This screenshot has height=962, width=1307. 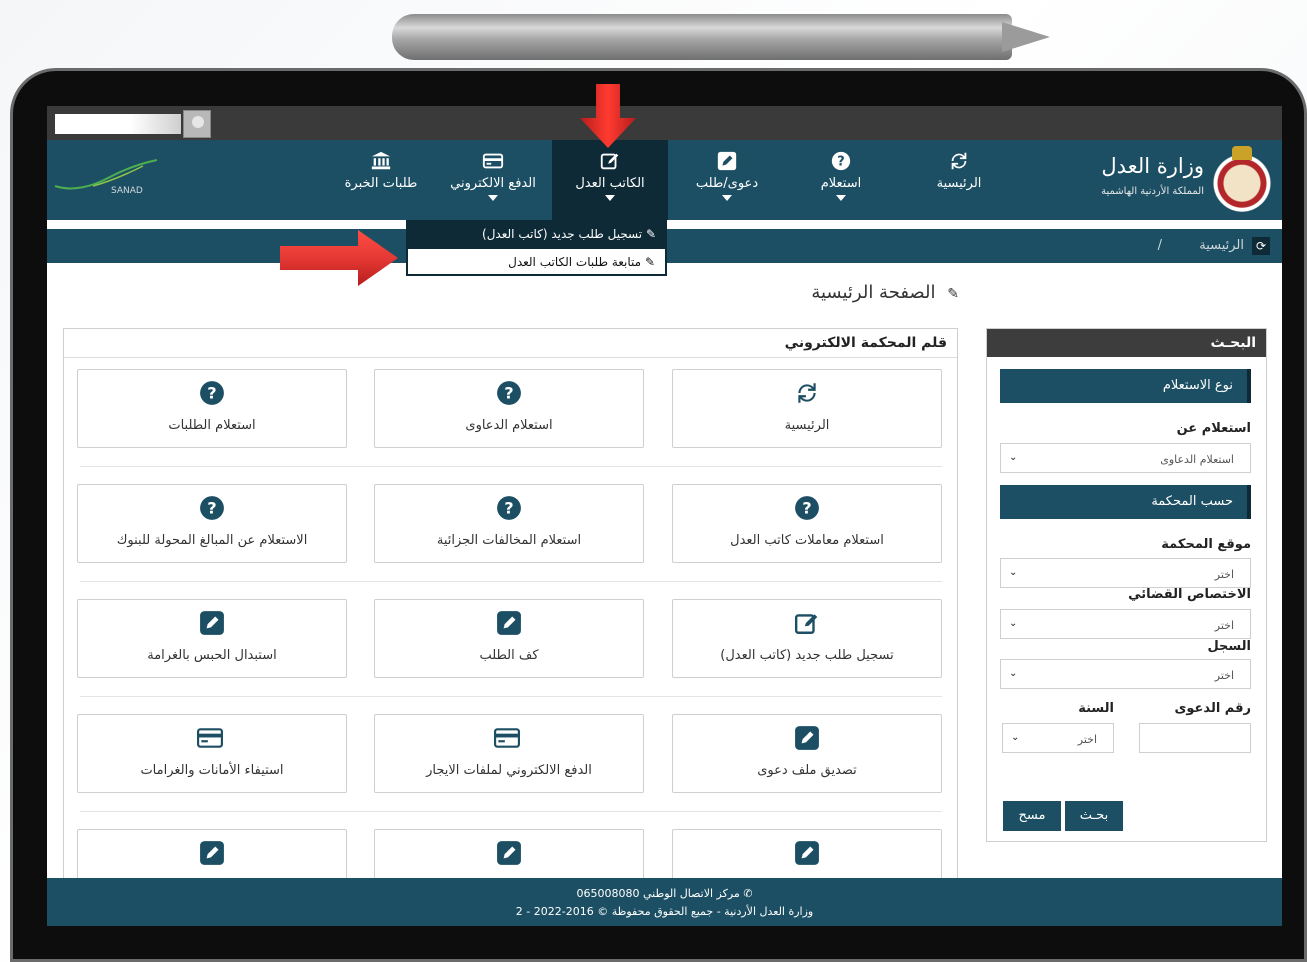 What do you see at coordinates (1212, 708) in the screenshot?
I see `case-number-label: رقم الدعوى` at bounding box center [1212, 708].